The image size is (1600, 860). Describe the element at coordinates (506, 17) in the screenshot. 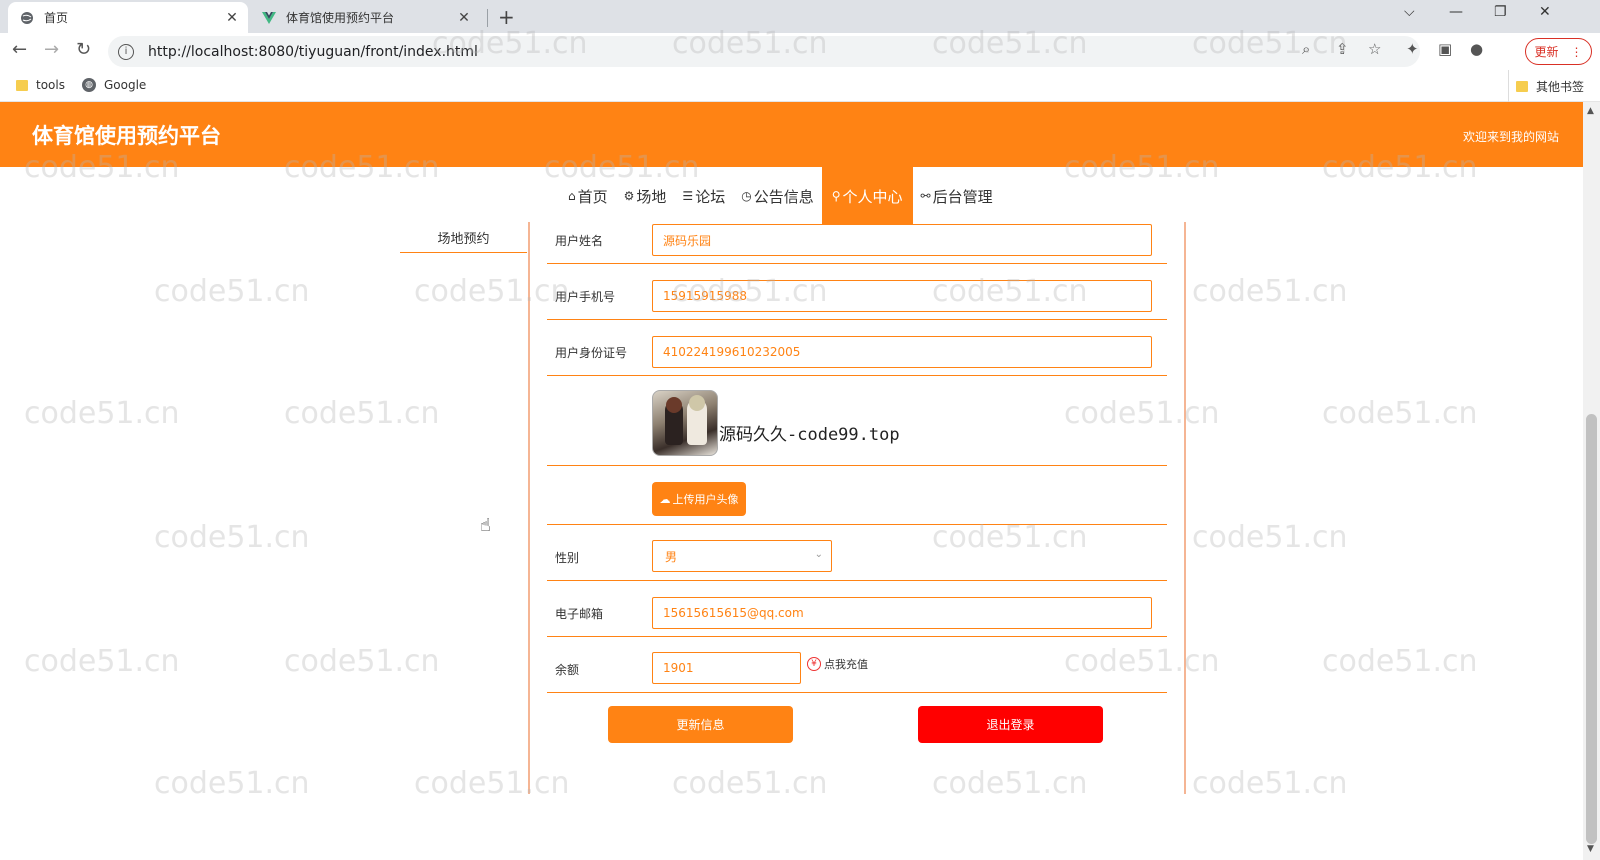

I see `new-tab-button: +` at that location.